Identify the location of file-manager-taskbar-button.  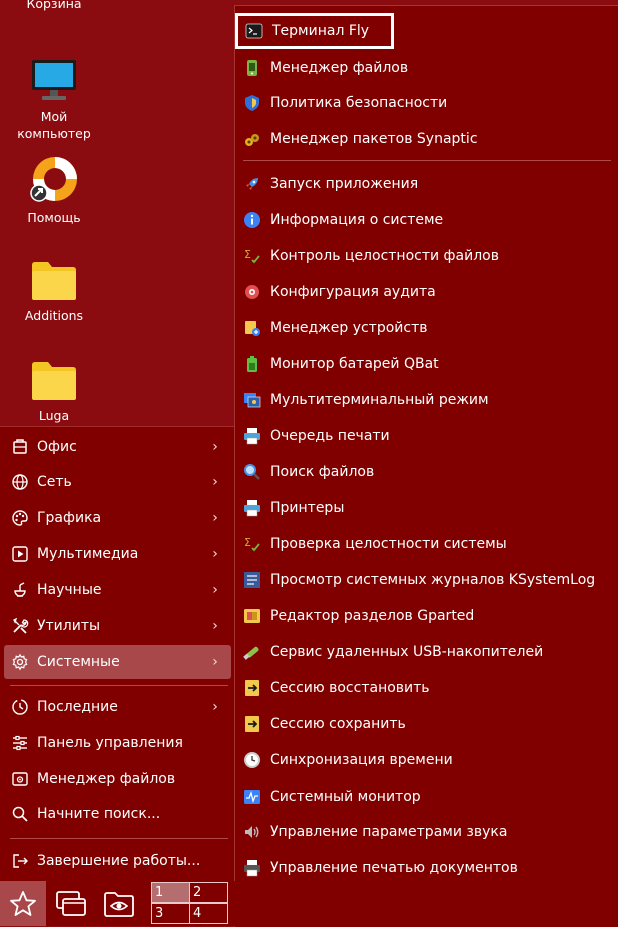
(119, 903).